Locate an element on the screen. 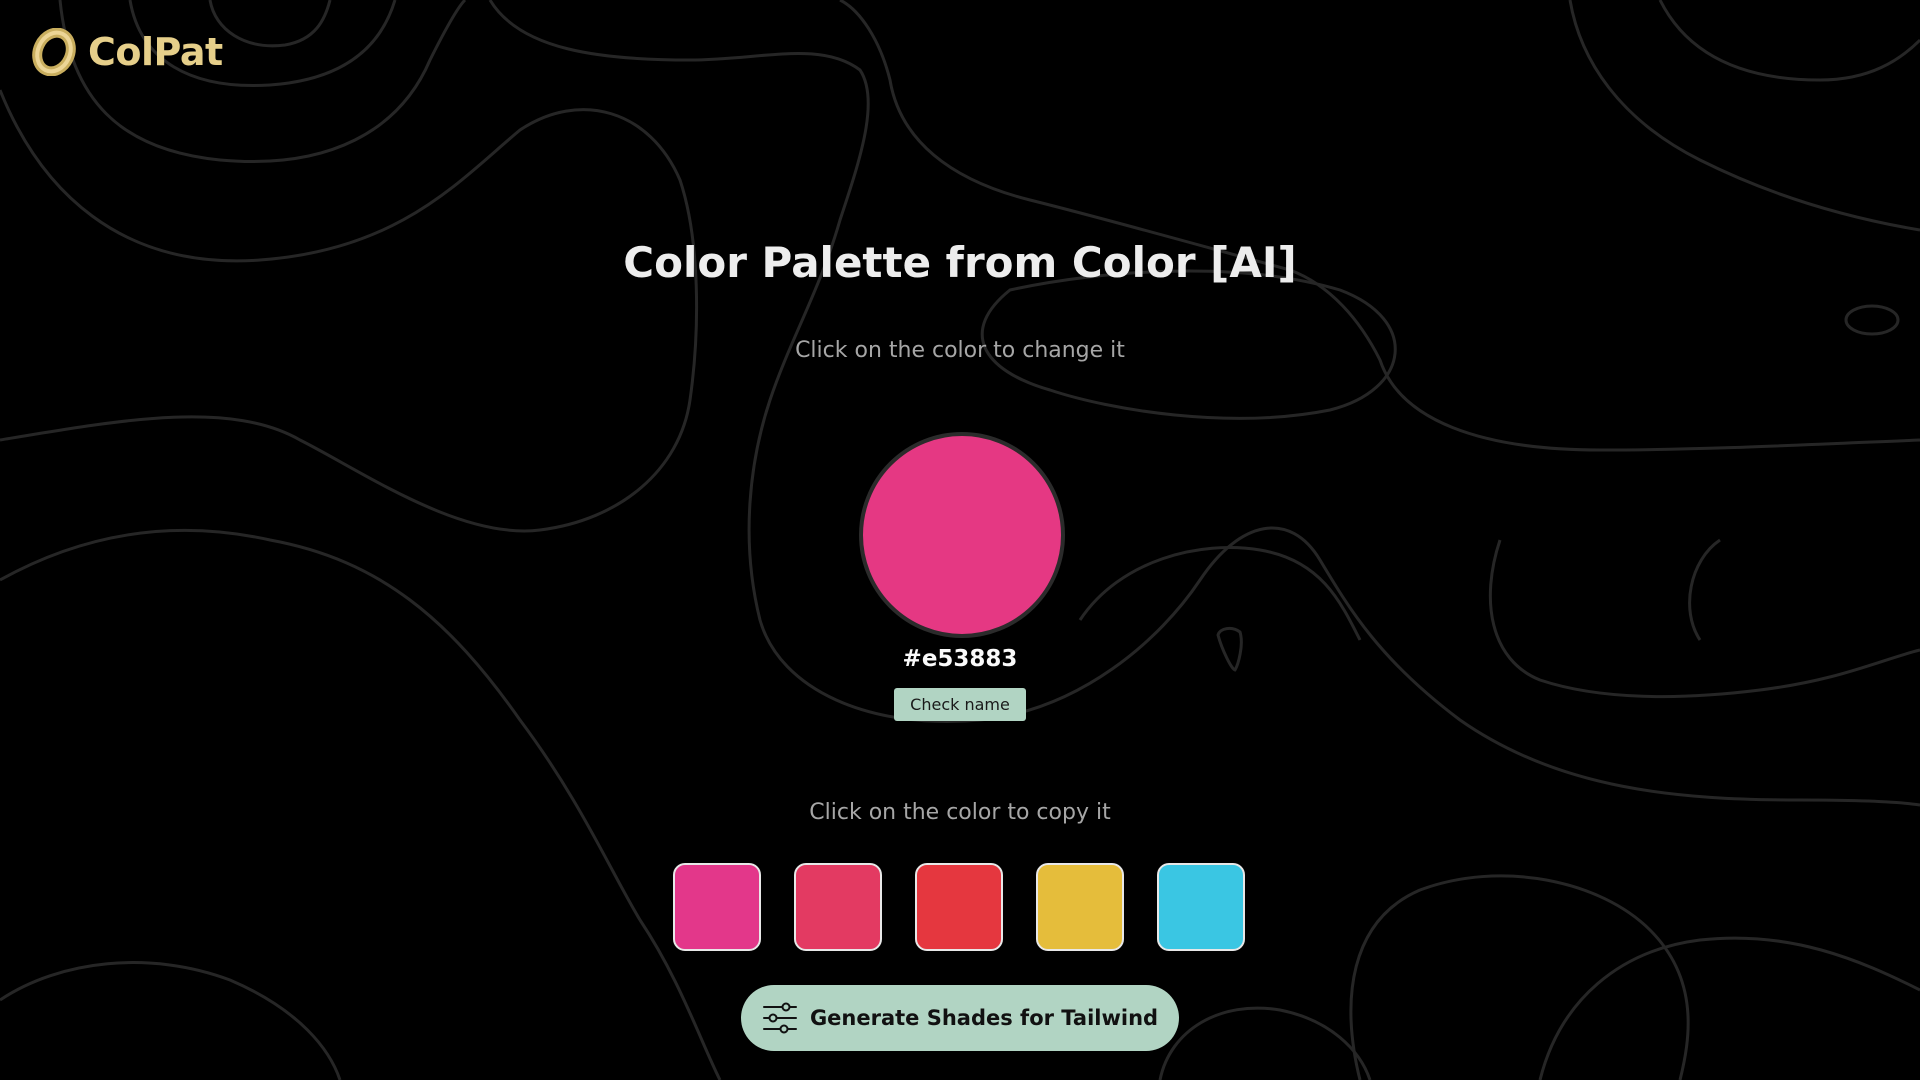  palette is located at coordinates (959, 907).